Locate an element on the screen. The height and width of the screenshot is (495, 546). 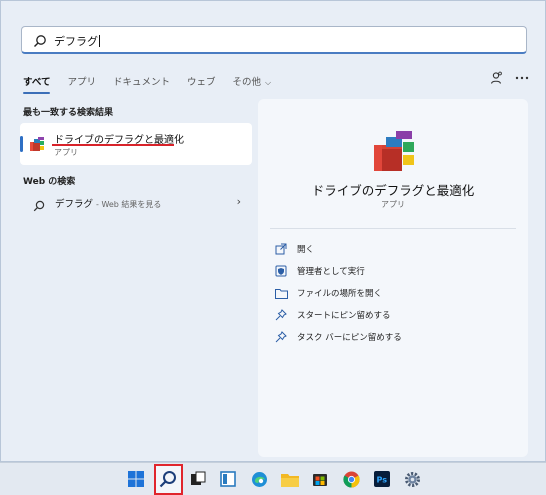
store-icon is located at coordinates (320, 479).